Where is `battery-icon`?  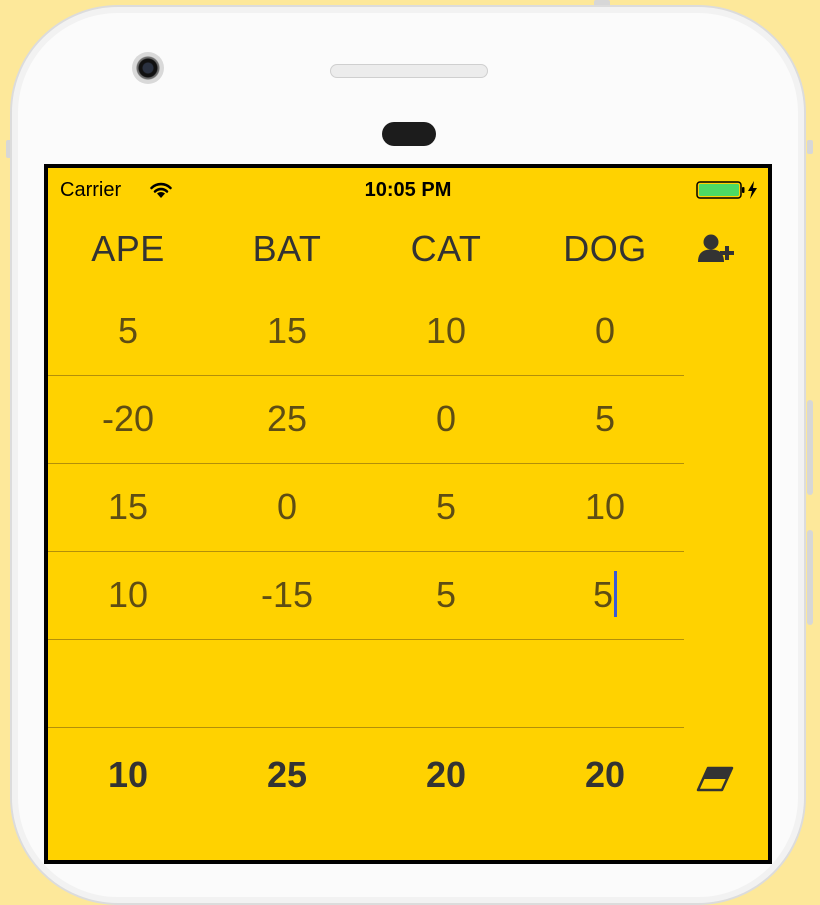 battery-icon is located at coordinates (726, 190).